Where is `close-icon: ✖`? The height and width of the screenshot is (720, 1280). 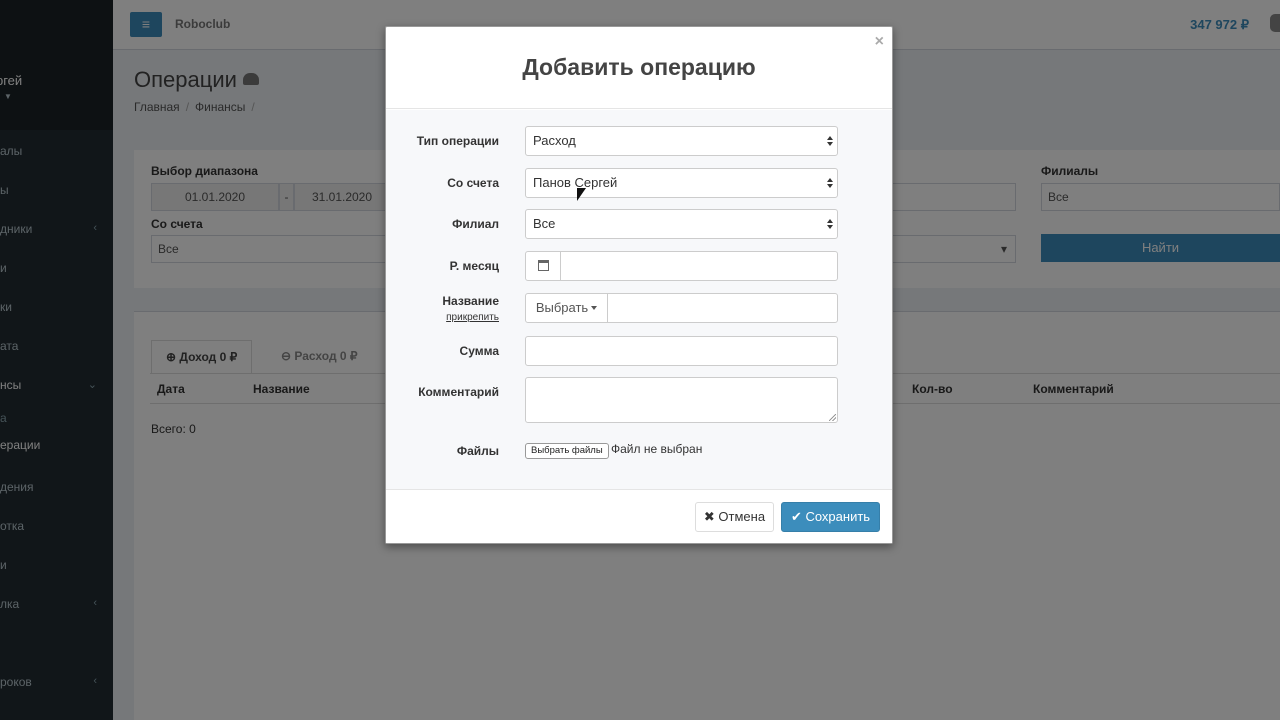 close-icon: ✖ is located at coordinates (711, 516).